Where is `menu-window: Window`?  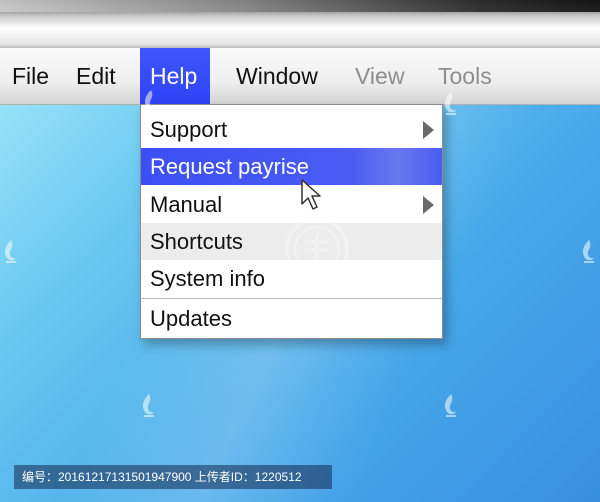 menu-window: Window is located at coordinates (277, 76).